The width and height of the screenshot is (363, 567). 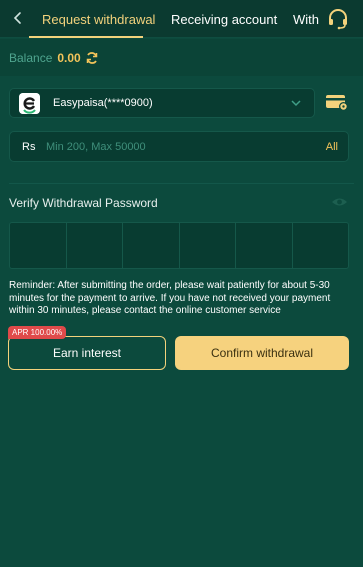 I want to click on account-name: Easypaisa(****0900), so click(x=103, y=103).